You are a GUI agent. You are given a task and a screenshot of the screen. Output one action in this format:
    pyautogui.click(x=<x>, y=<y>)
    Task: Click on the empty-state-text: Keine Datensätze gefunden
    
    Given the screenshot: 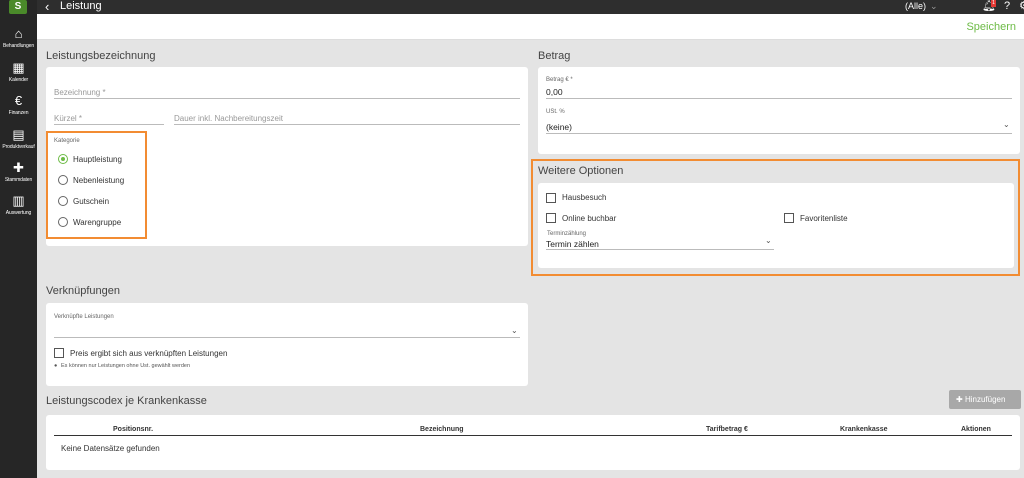 What is the action you would take?
    pyautogui.click(x=110, y=448)
    